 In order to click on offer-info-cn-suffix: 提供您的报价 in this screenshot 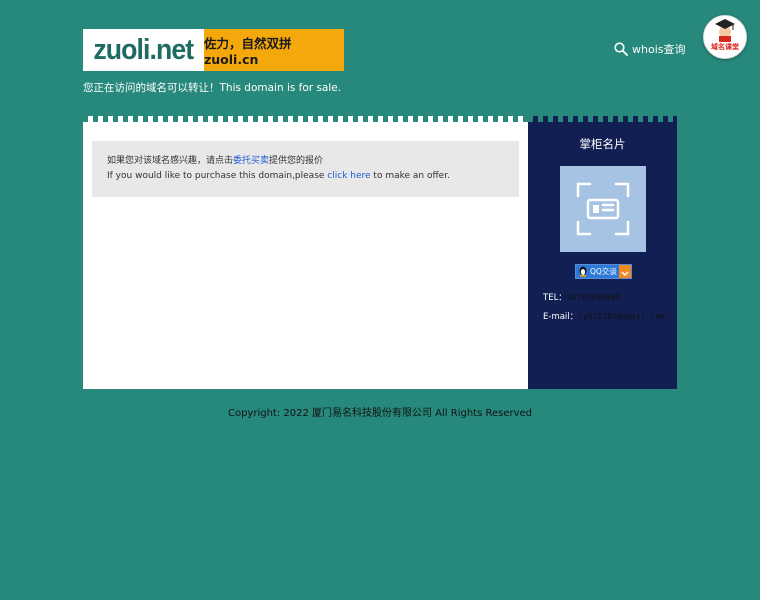, I will do `click(296, 161)`.